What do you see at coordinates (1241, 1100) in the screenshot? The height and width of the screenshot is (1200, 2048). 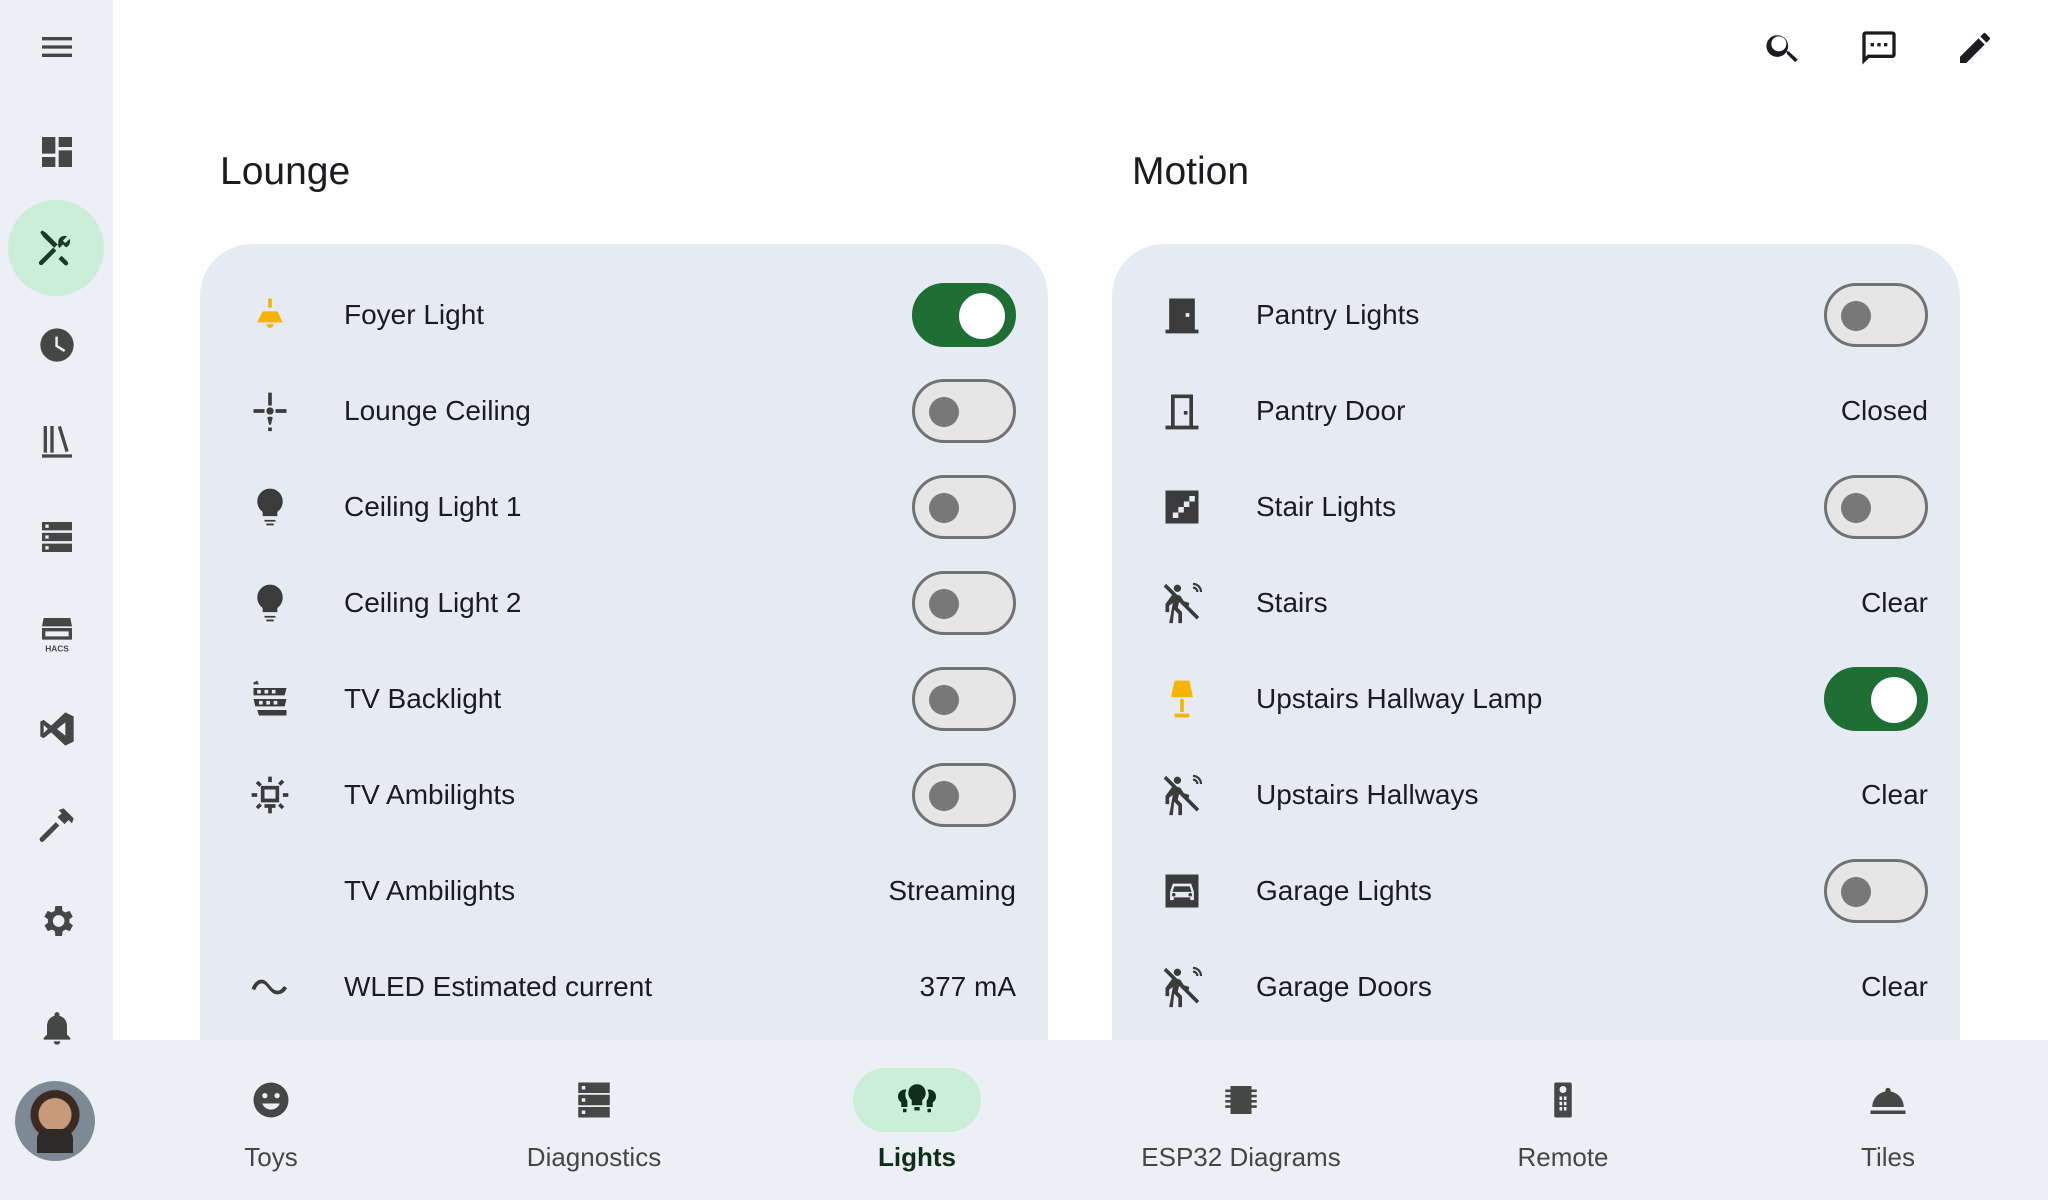 I see `chip-icon` at bounding box center [1241, 1100].